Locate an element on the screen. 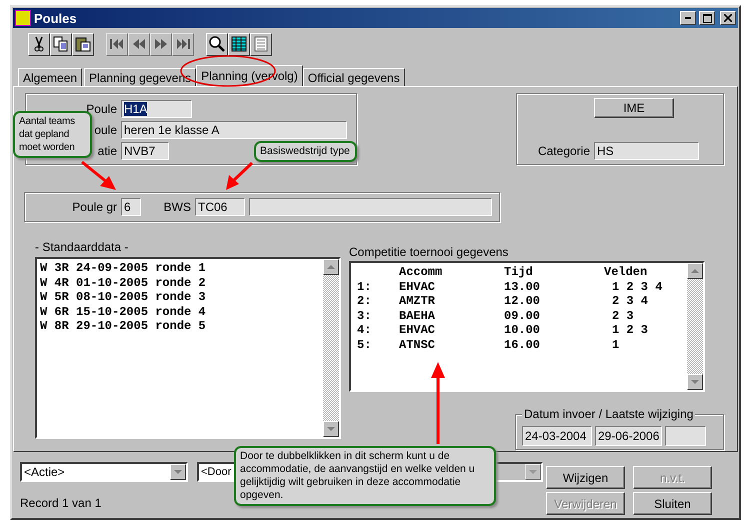 The height and width of the screenshot is (525, 747). row-number: 3: is located at coordinates (364, 315).